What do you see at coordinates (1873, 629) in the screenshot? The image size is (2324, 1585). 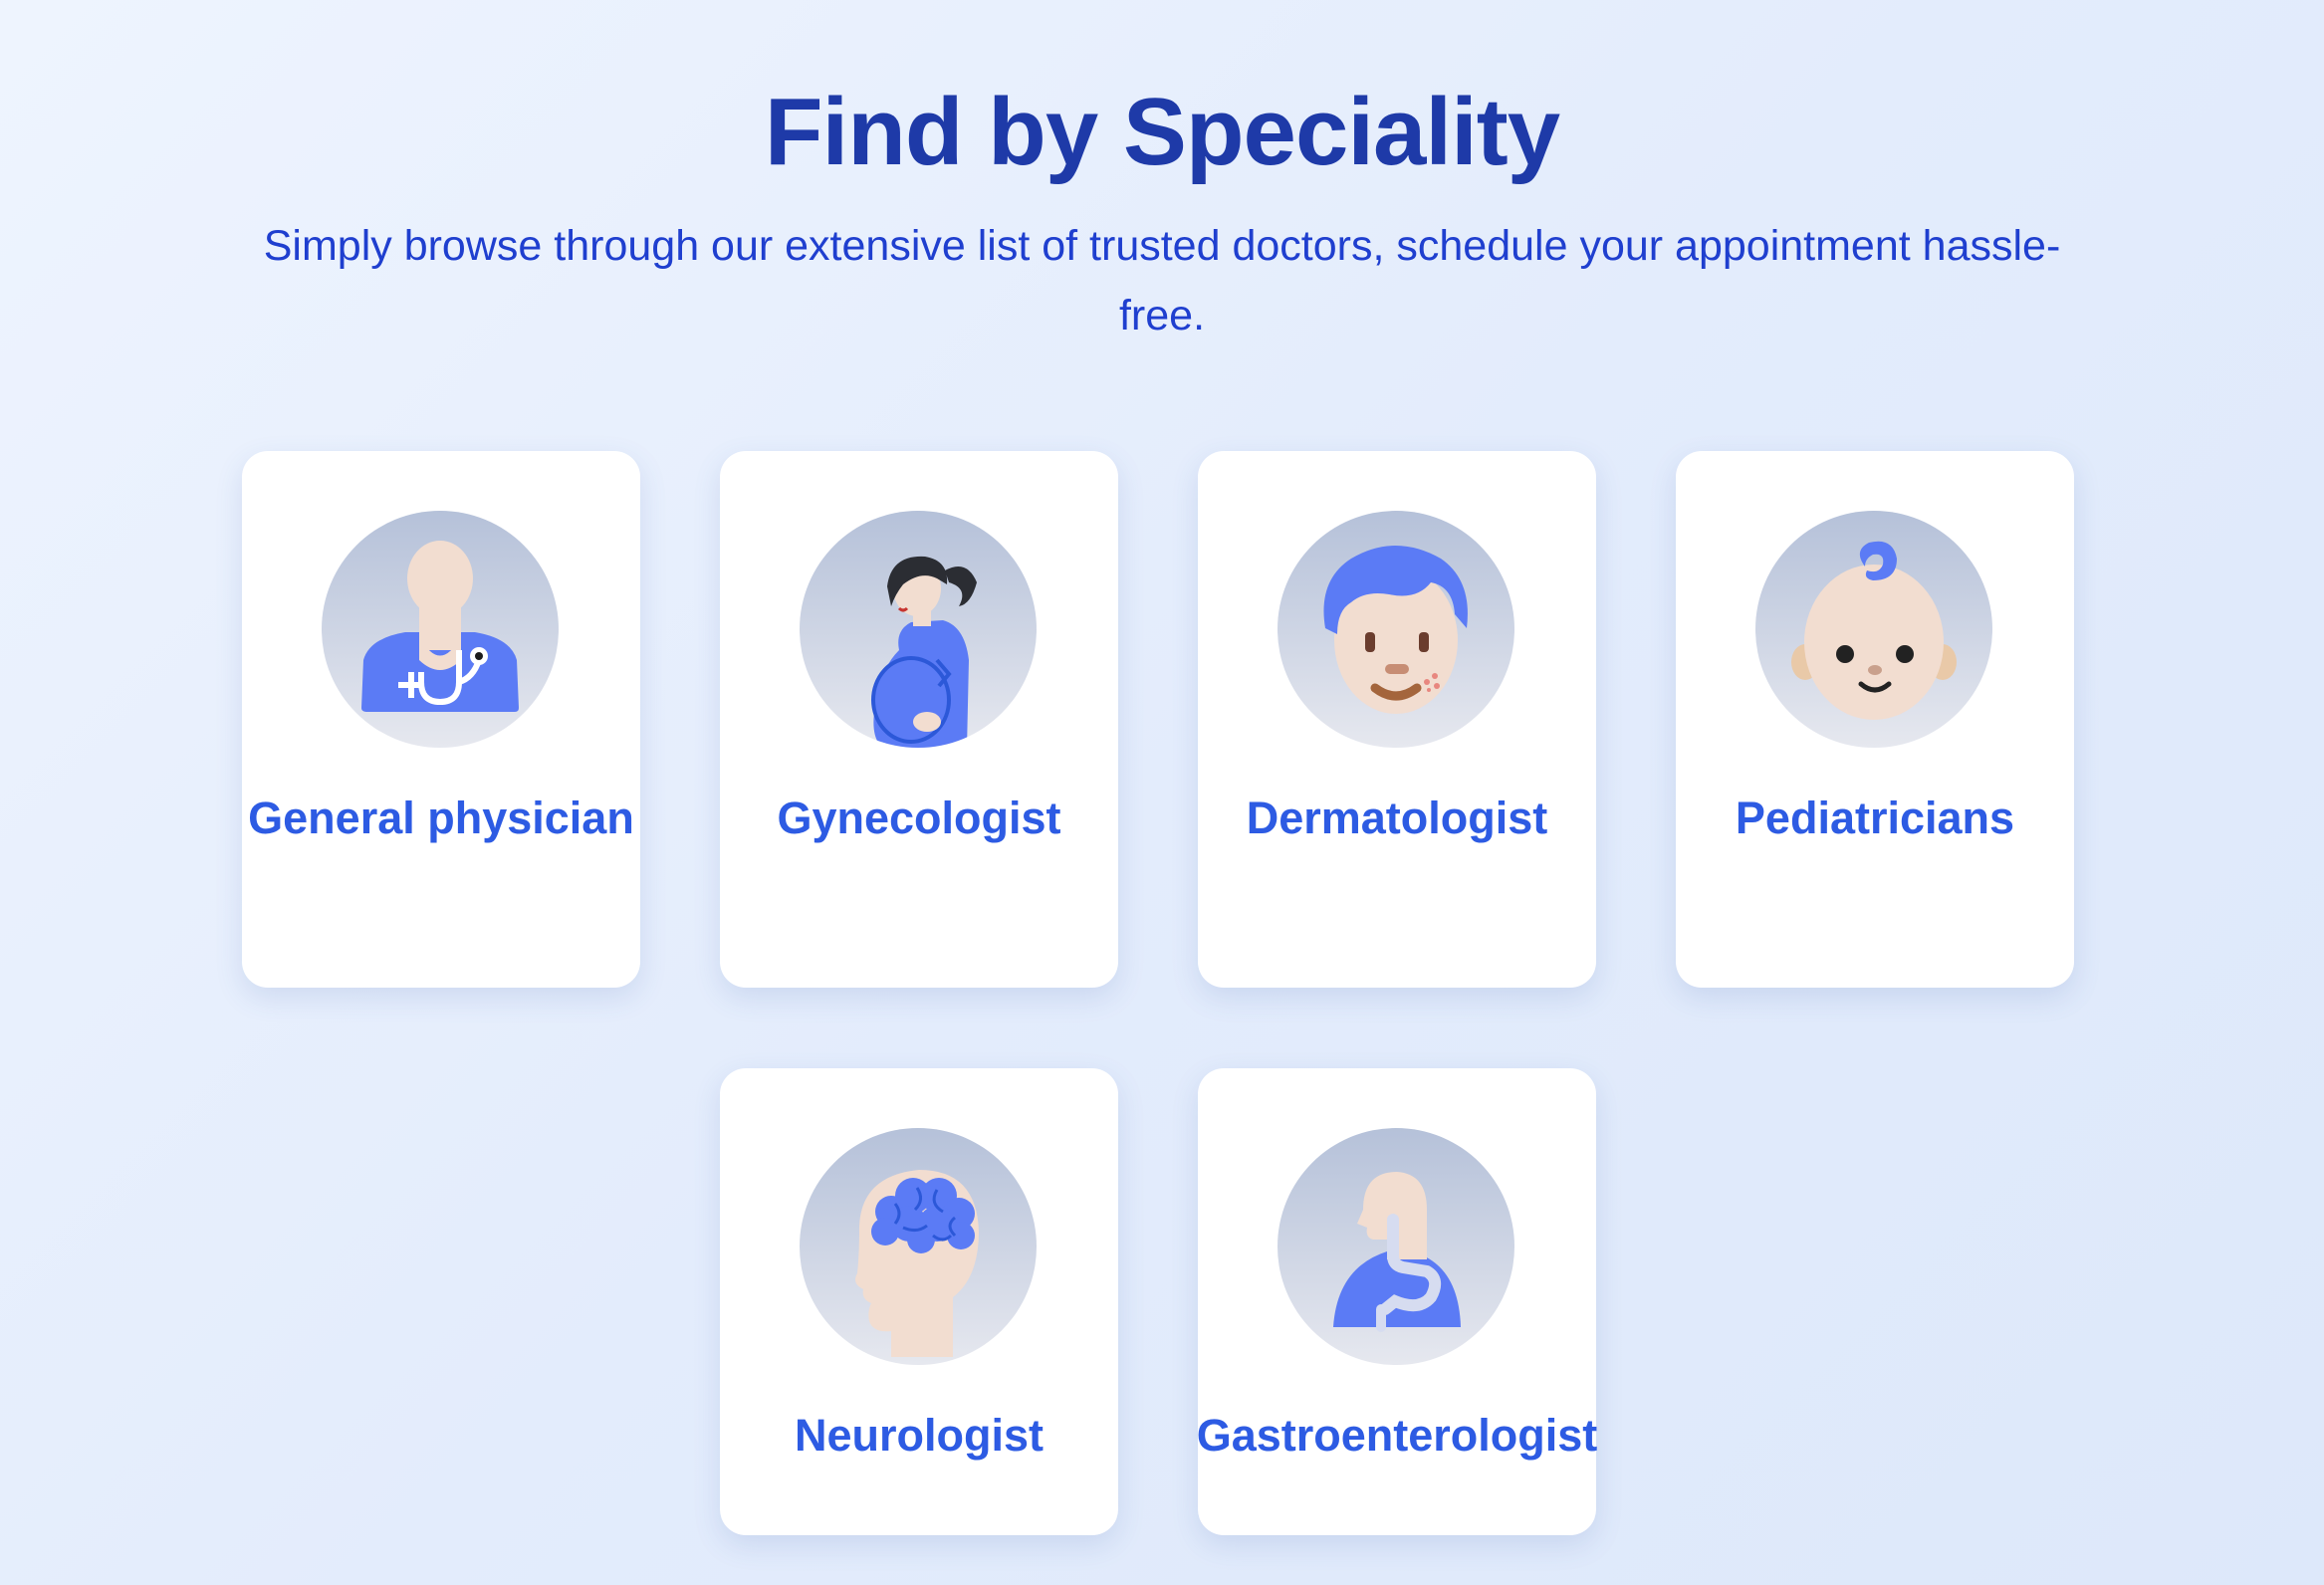 I see `baby-face-icon` at bounding box center [1873, 629].